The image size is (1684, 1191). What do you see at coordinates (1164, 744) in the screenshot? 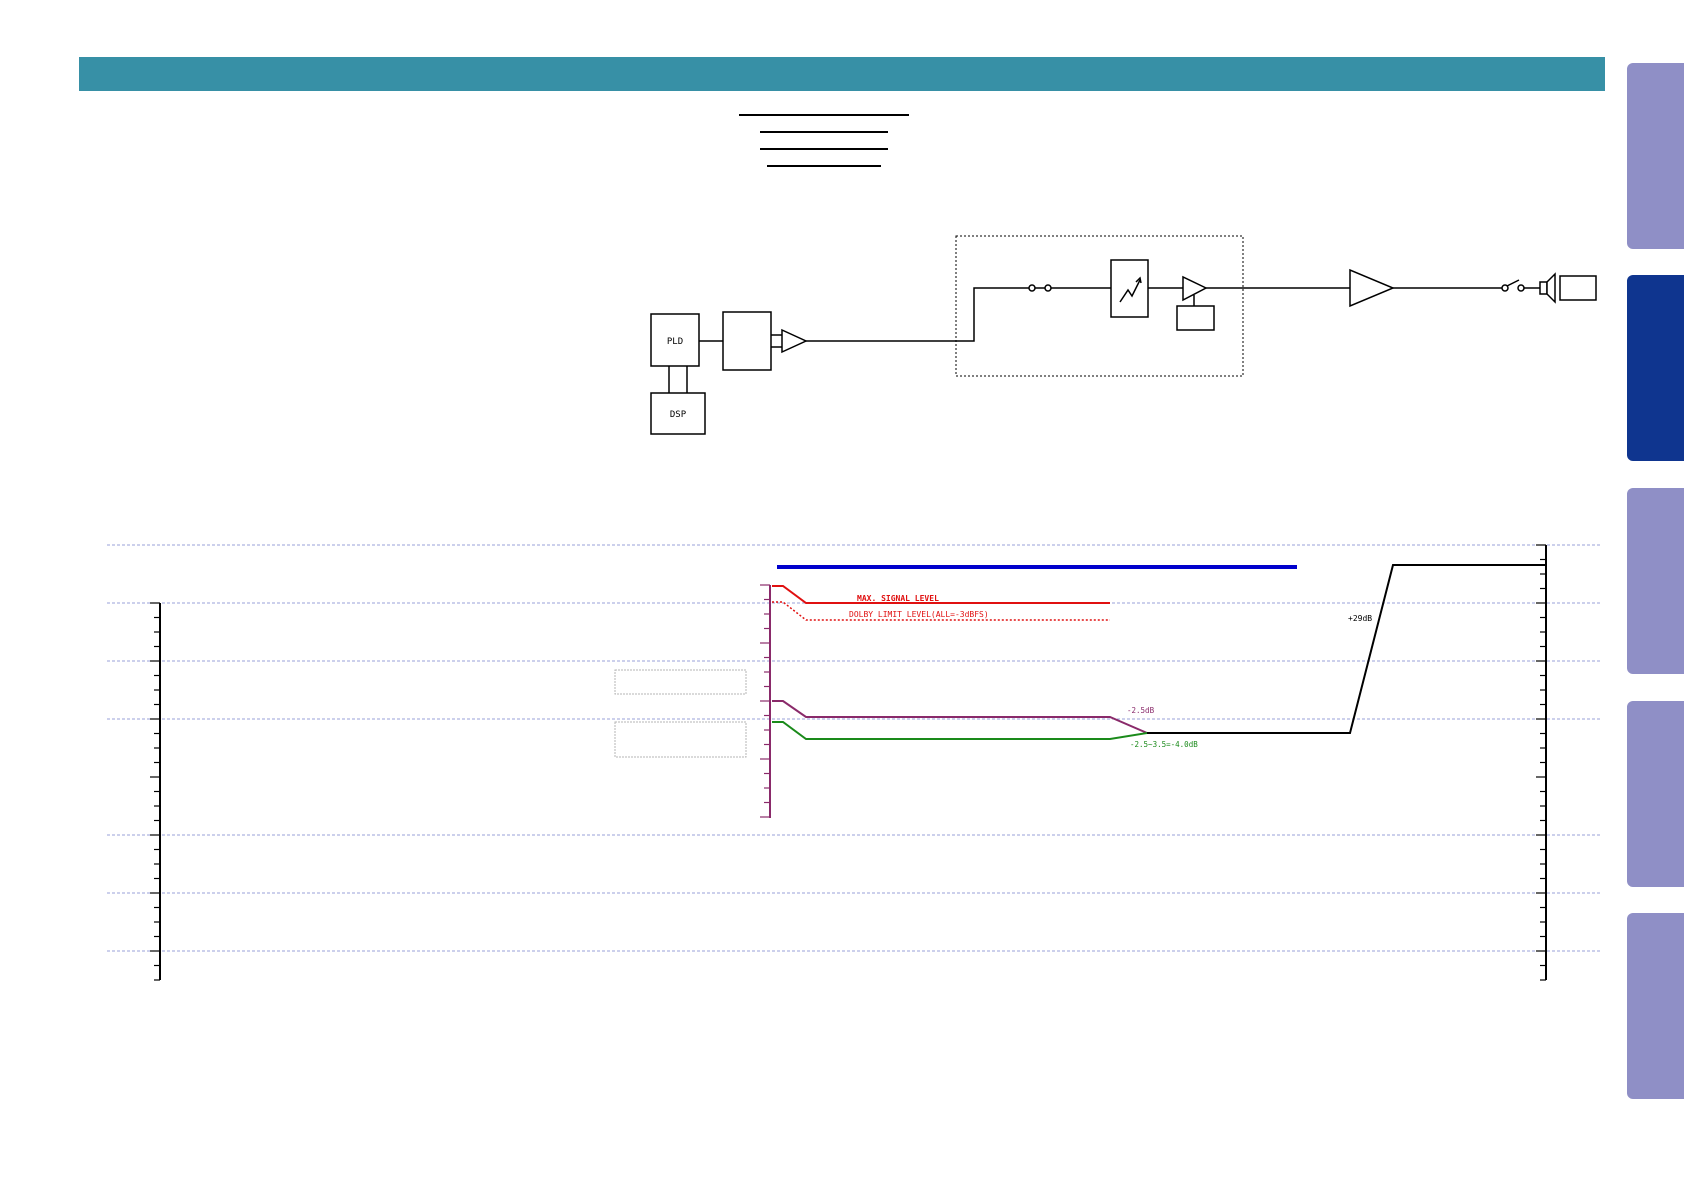
I see `green-annotation: -2.5~3.5=-4.0dB` at bounding box center [1164, 744].